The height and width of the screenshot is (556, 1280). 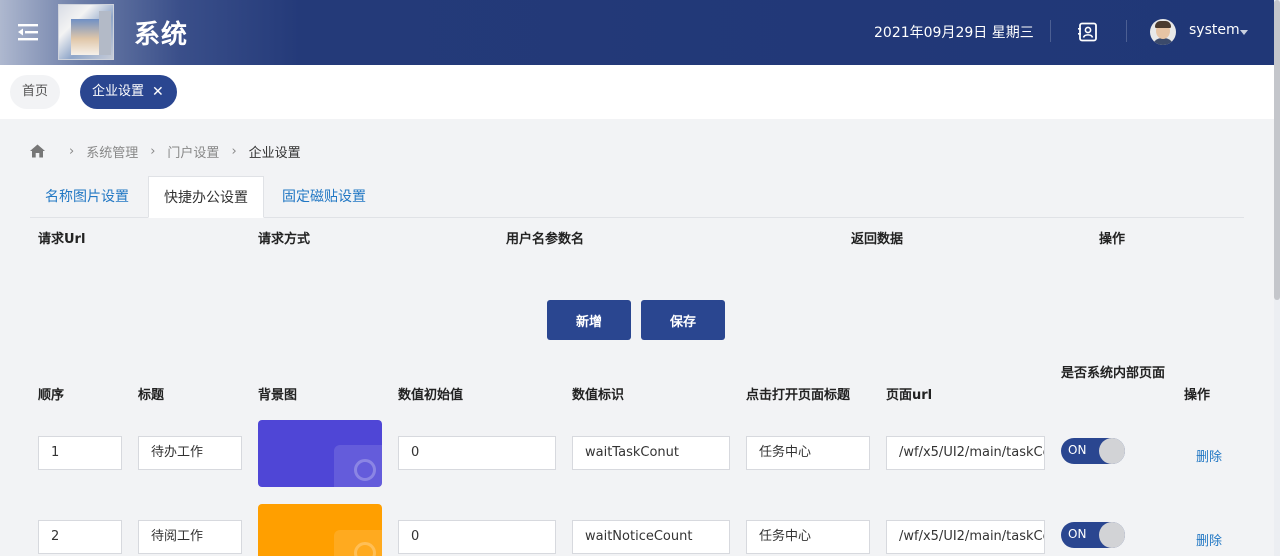 I want to click on subtab-name-image: 名称图片设置, so click(x=87, y=197).